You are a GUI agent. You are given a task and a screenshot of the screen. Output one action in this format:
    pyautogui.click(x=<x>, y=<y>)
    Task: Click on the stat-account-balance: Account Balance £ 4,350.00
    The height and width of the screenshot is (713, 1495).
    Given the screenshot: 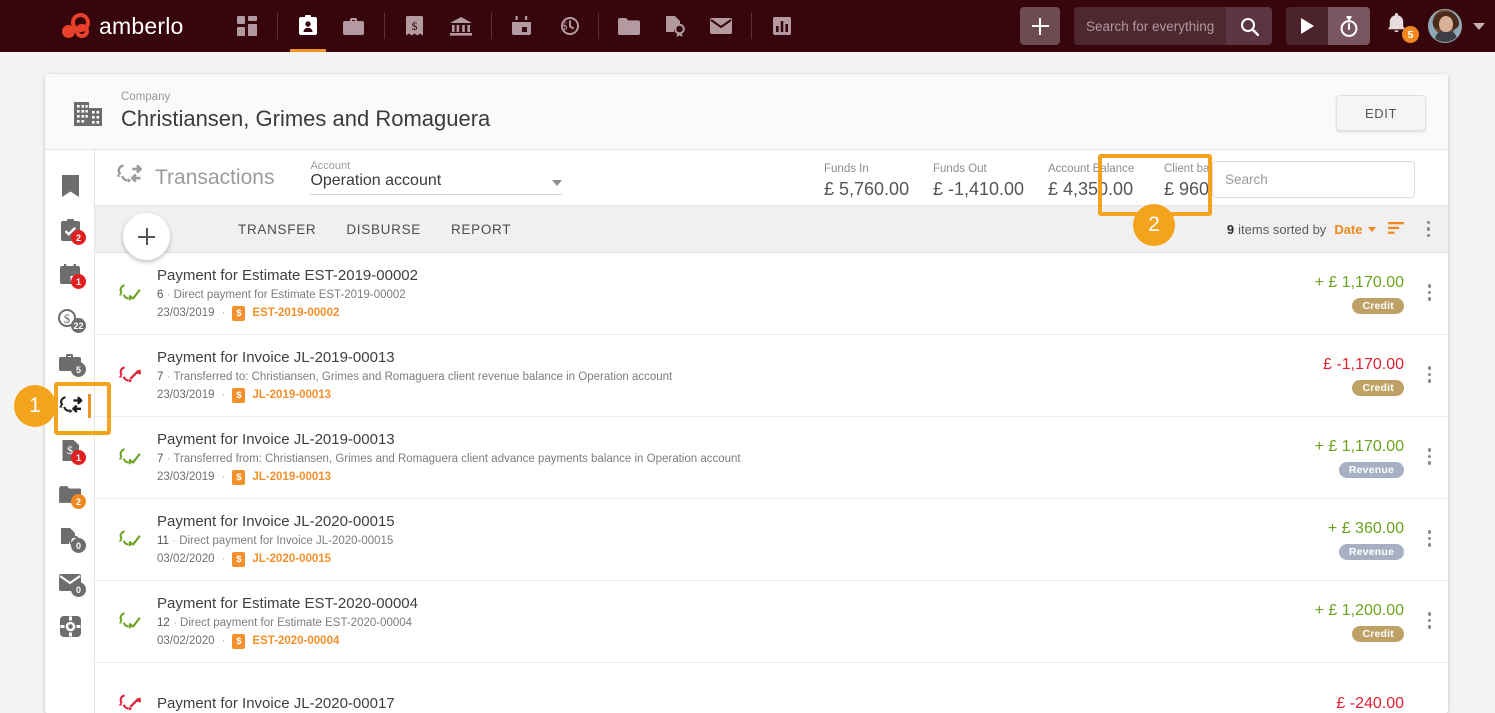 What is the action you would take?
    pyautogui.click(x=1091, y=181)
    